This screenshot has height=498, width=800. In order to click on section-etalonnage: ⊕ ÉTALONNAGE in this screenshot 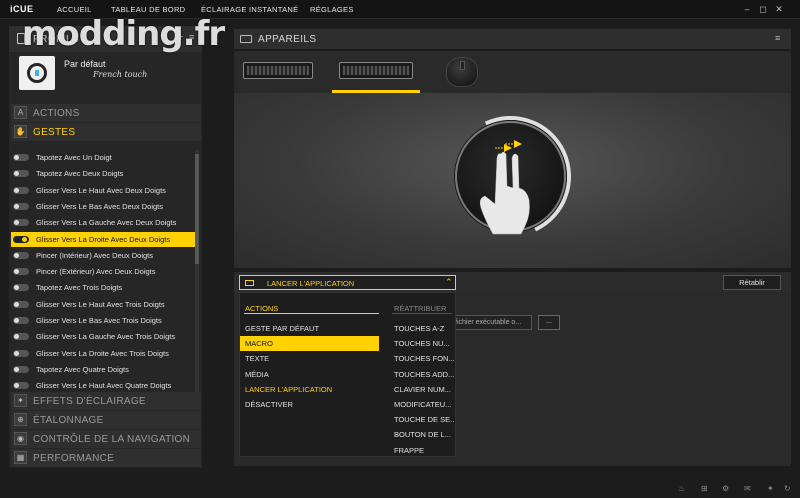, I will do `click(106, 420)`.